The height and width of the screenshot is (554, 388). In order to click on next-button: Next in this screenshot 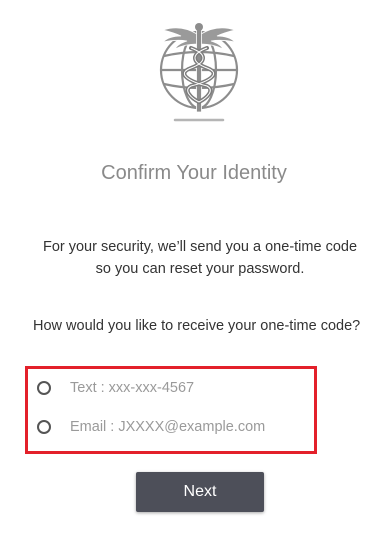, I will do `click(200, 492)`.